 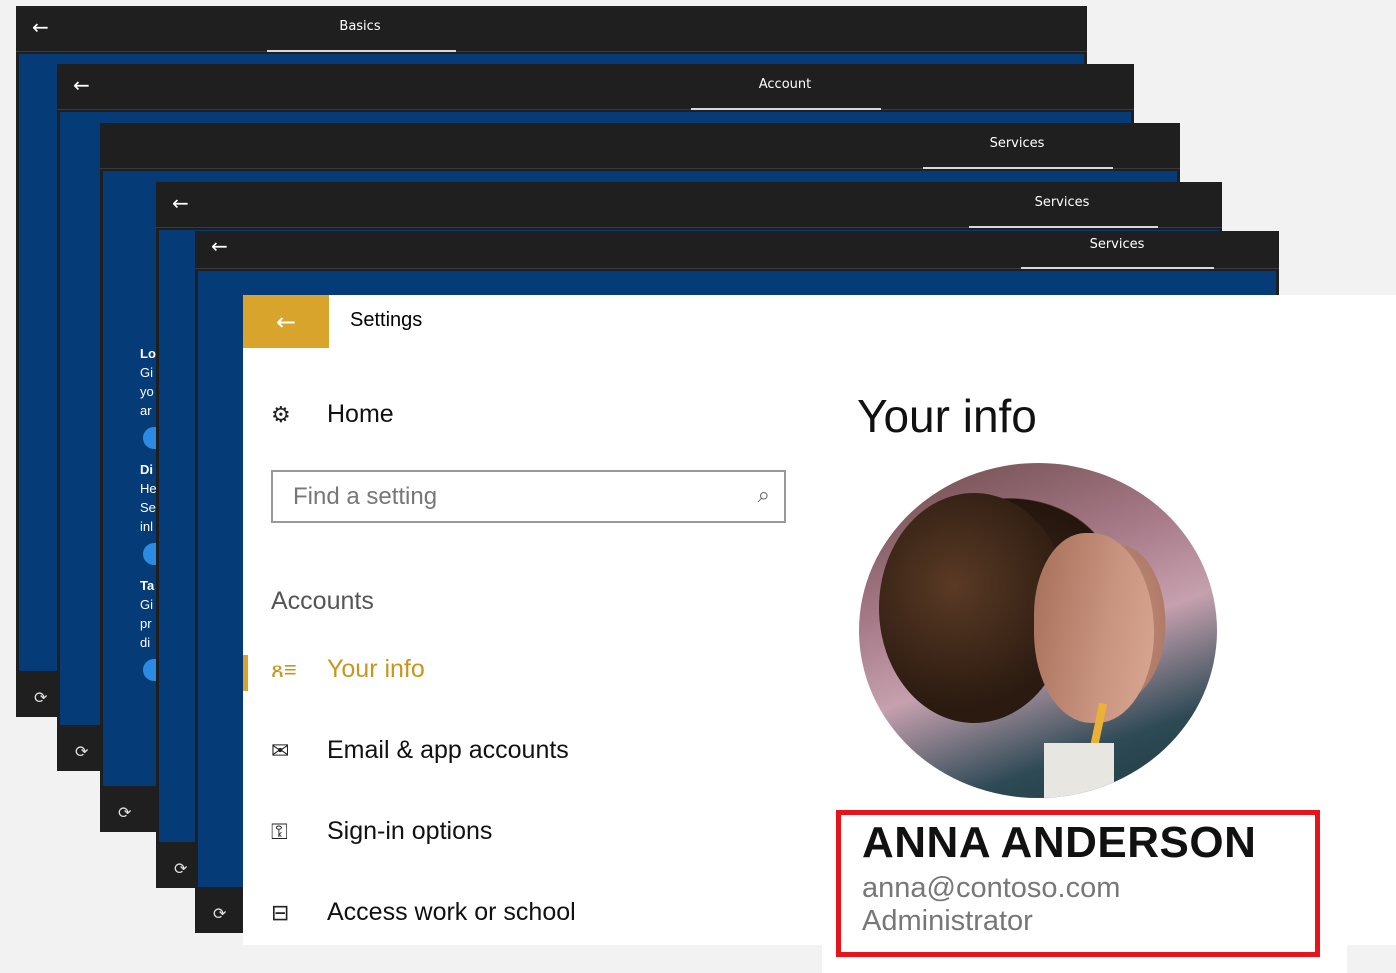 I want to click on gear-icon: ⚙, so click(x=281, y=414).